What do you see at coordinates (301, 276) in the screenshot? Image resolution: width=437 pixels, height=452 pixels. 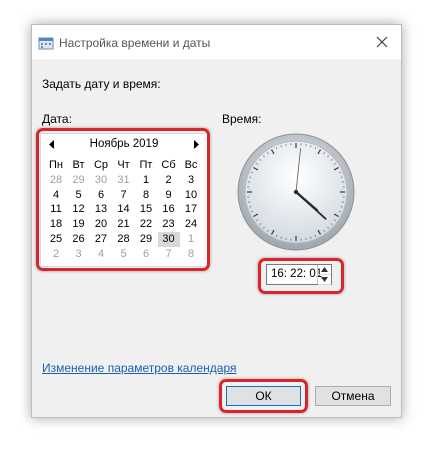 I see `time-highlight-frame` at bounding box center [301, 276].